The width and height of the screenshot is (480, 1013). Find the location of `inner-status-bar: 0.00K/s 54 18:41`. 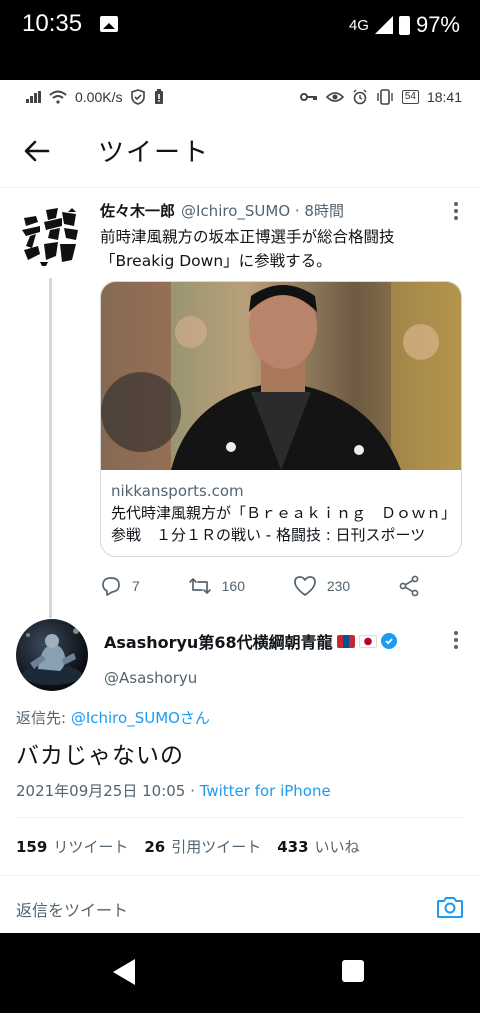

inner-status-bar: 0.00K/s 54 18:41 is located at coordinates (240, 97).